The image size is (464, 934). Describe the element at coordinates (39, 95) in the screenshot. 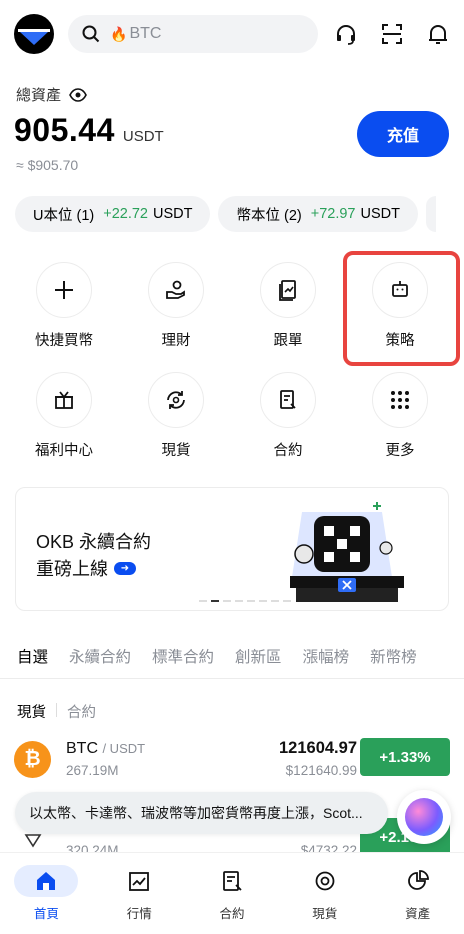

I see `total-assets-text: 總資產` at that location.